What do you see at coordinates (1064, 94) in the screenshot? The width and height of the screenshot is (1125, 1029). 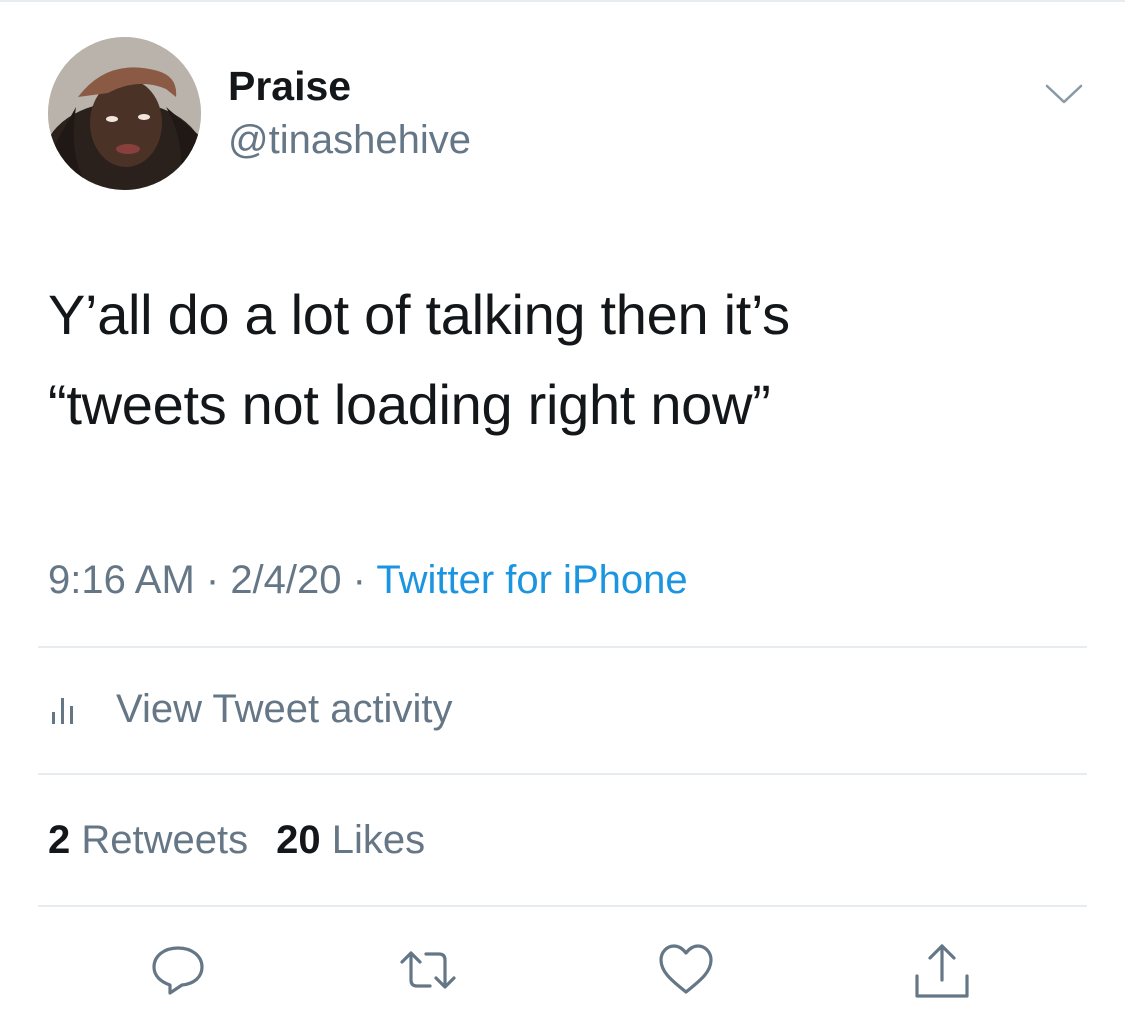 I see `chevron-down-icon` at bounding box center [1064, 94].